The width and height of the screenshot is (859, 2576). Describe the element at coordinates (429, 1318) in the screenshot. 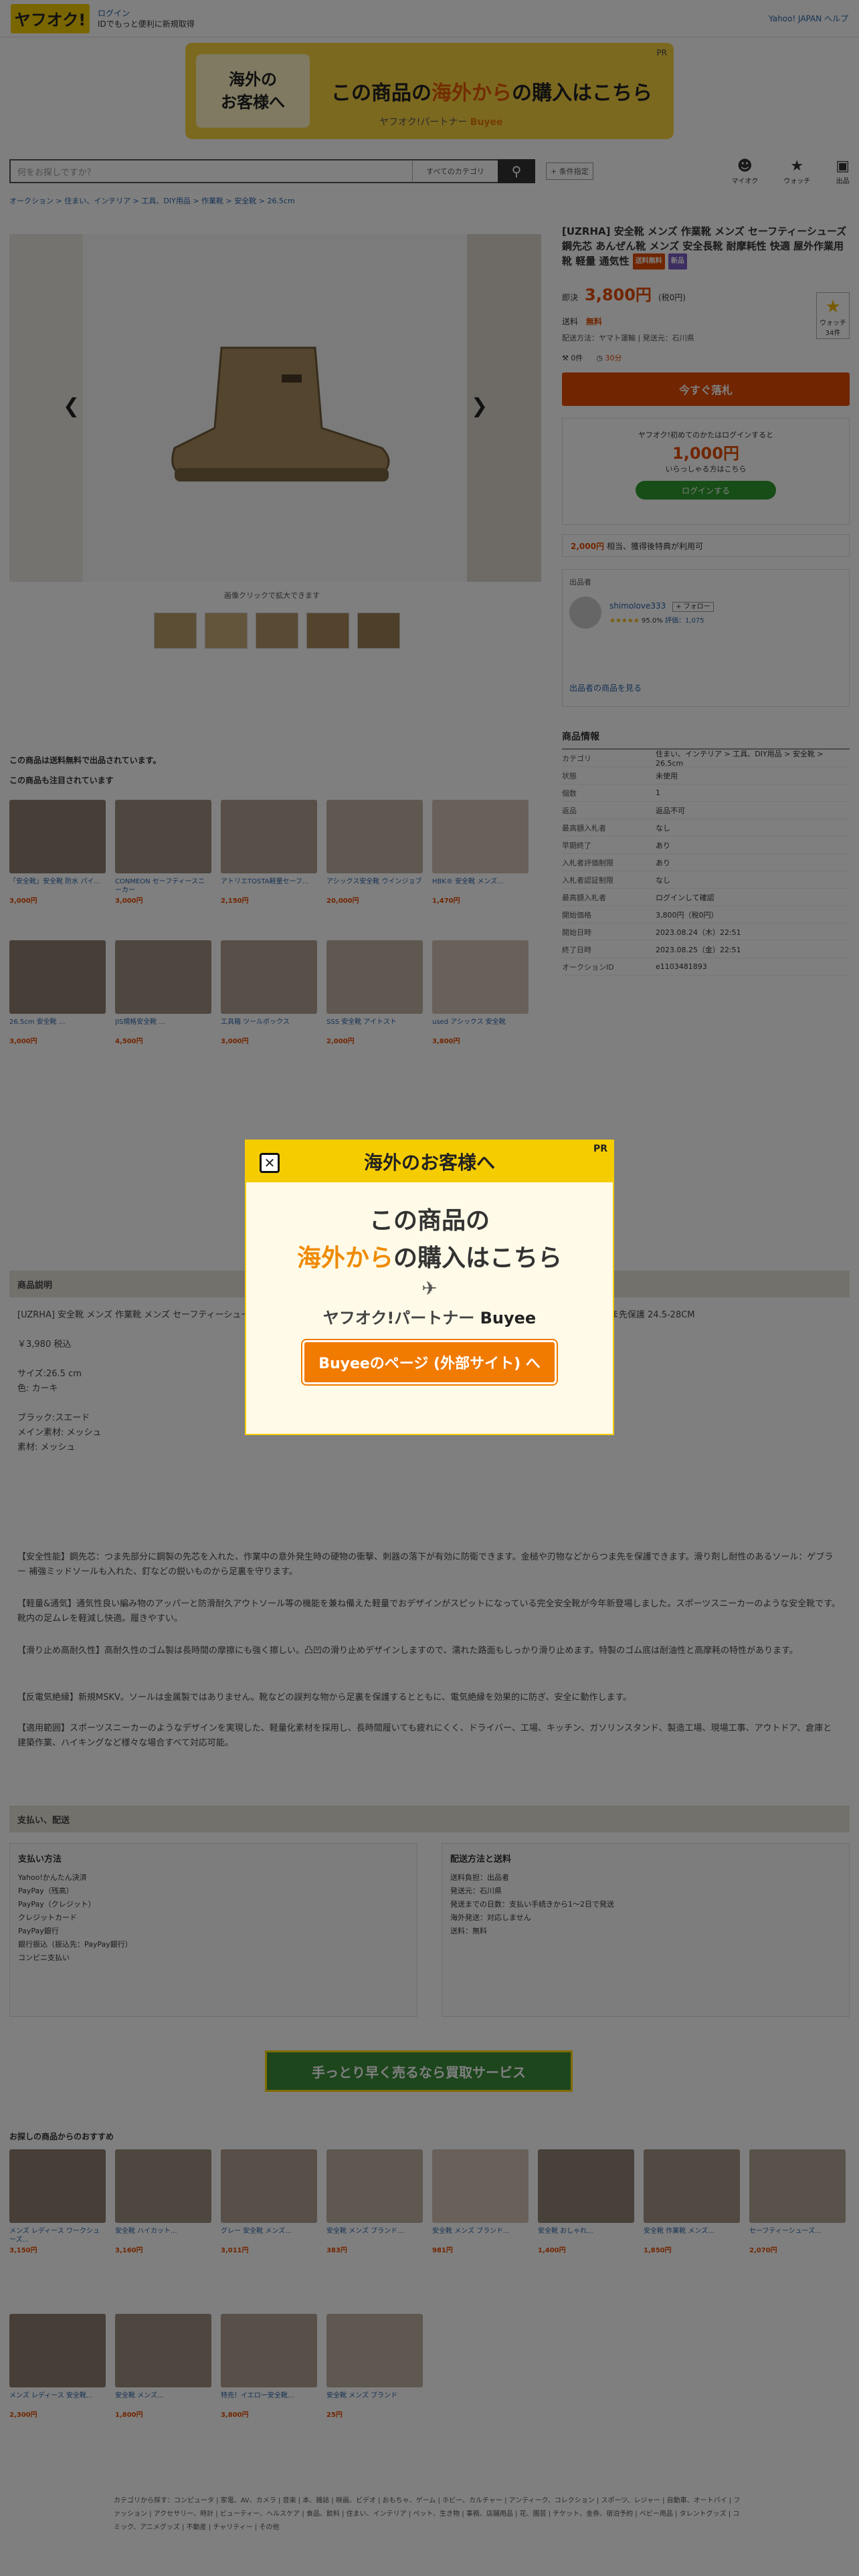

I see `modal-partner: ヤフオク!パートナー Buyee` at that location.